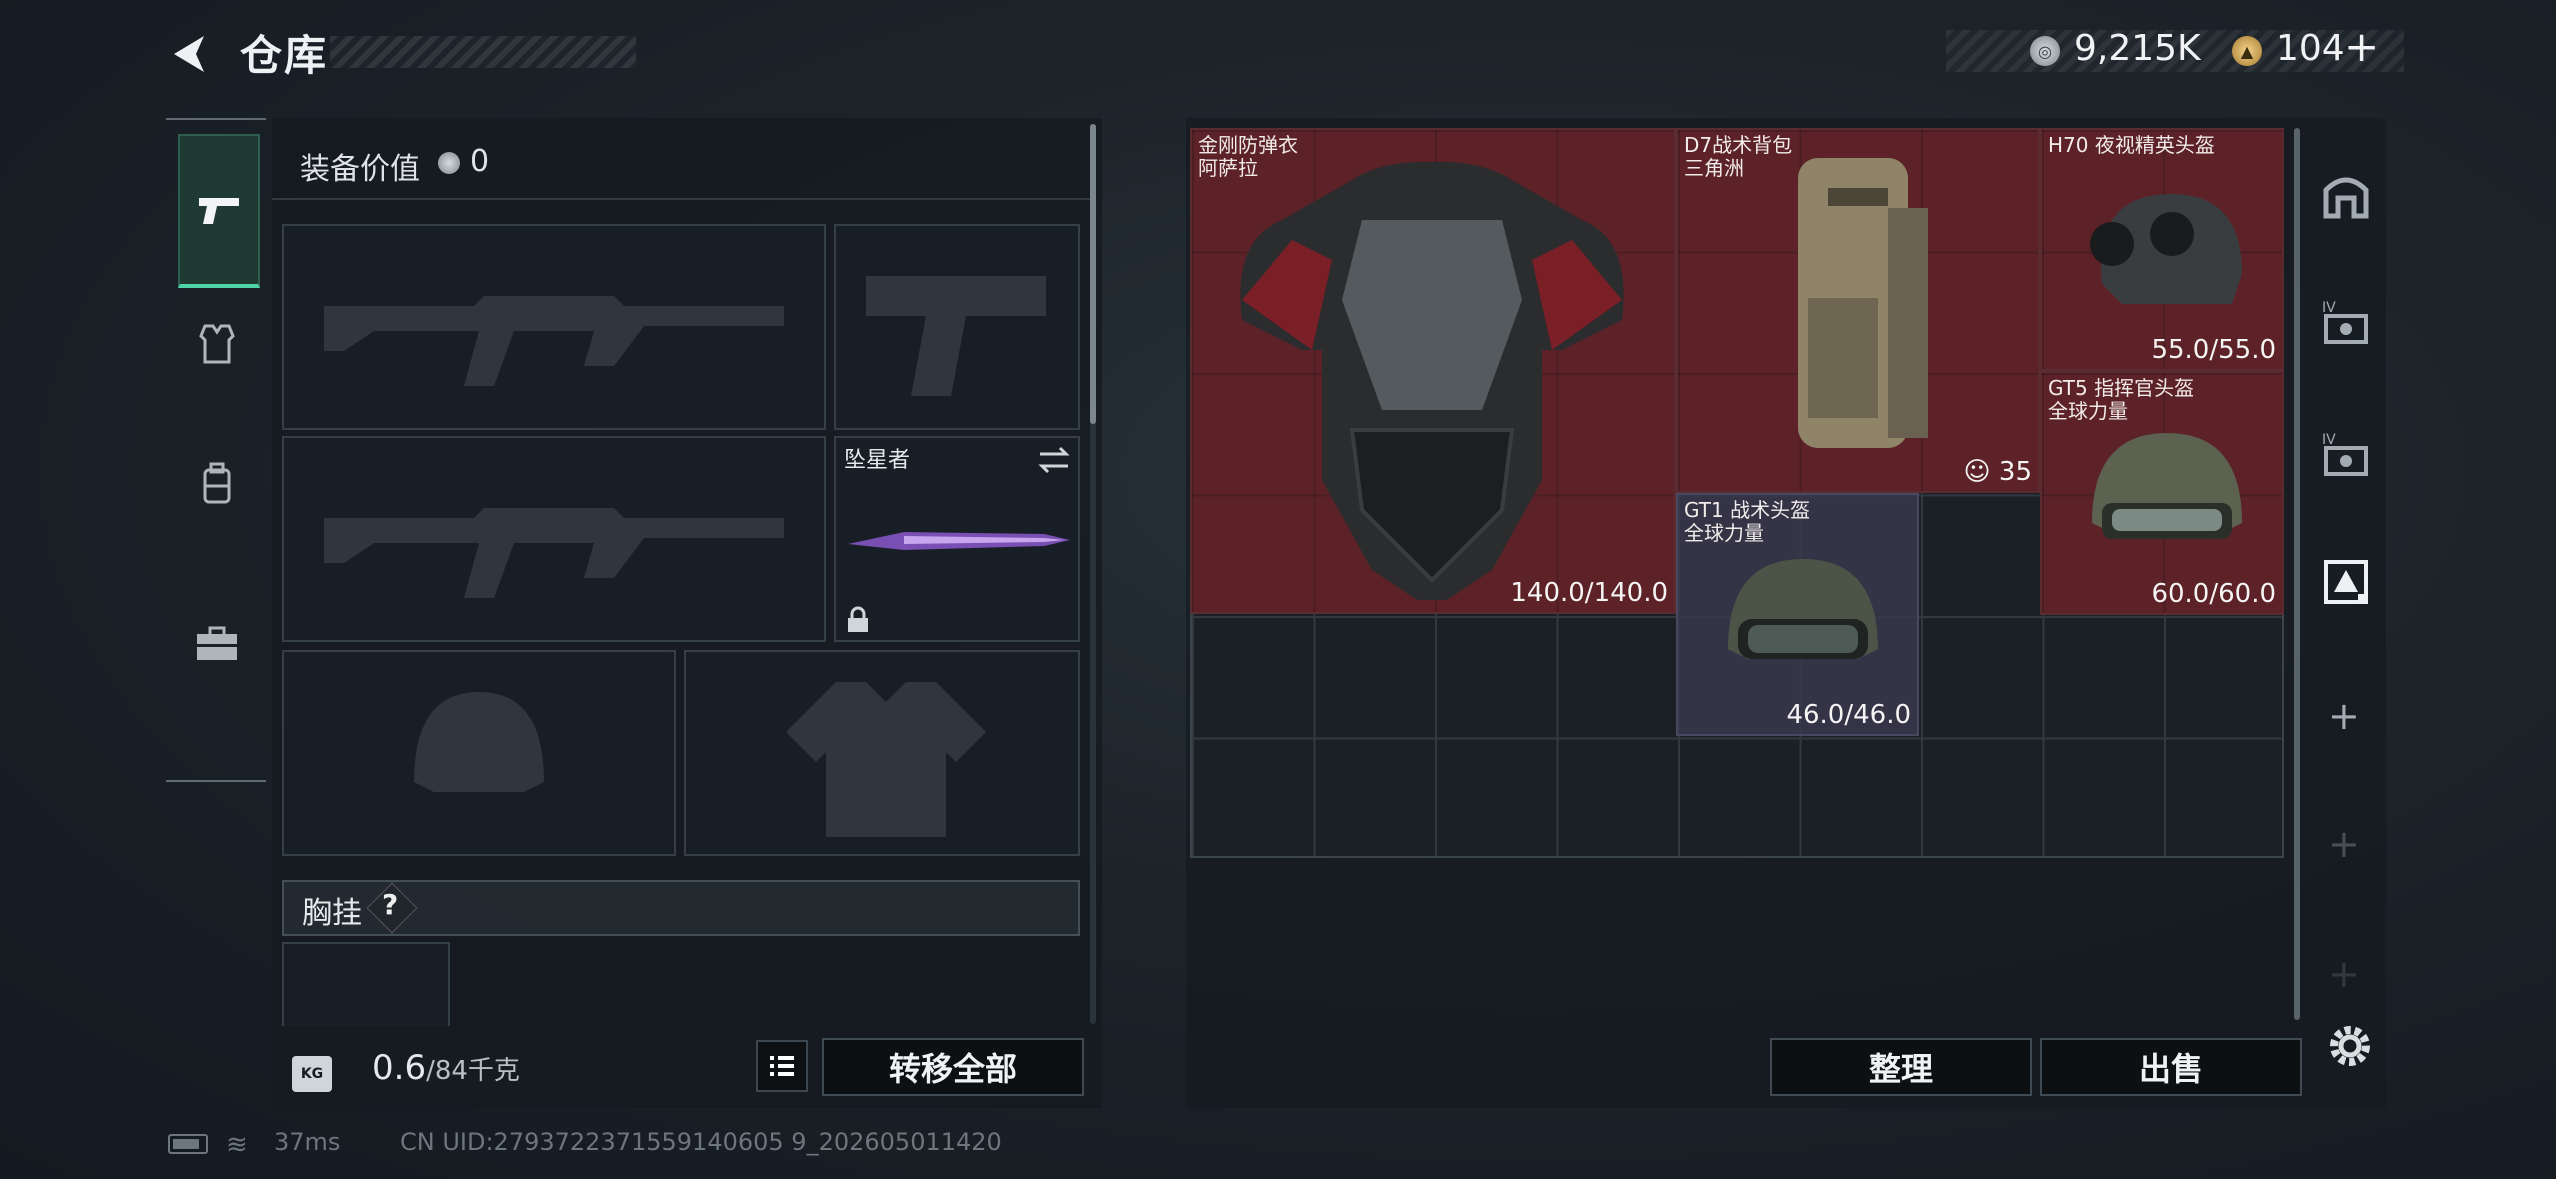 This screenshot has width=2556, height=1179. Describe the element at coordinates (360, 169) in the screenshot. I see `equipment-value-label: 装备价值` at that location.